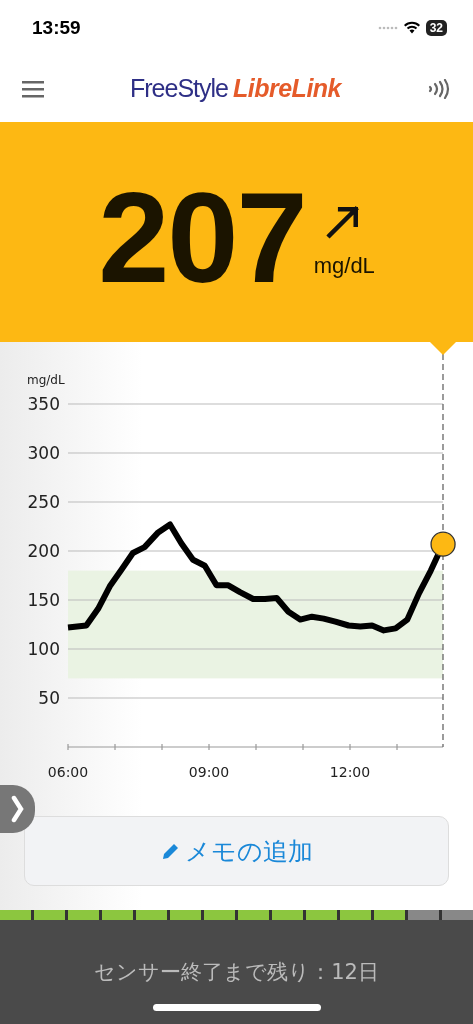 The image size is (473, 1024). What do you see at coordinates (43, 600) in the screenshot?
I see `y-tick-label: 150` at bounding box center [43, 600].